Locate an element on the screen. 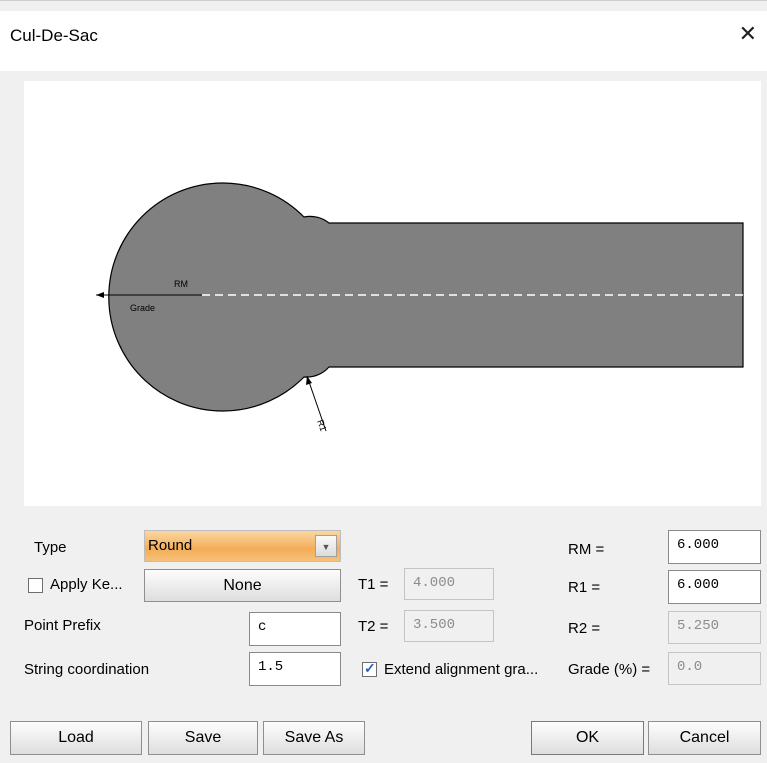 The width and height of the screenshot is (767, 763). load-button: Load is located at coordinates (76, 738).